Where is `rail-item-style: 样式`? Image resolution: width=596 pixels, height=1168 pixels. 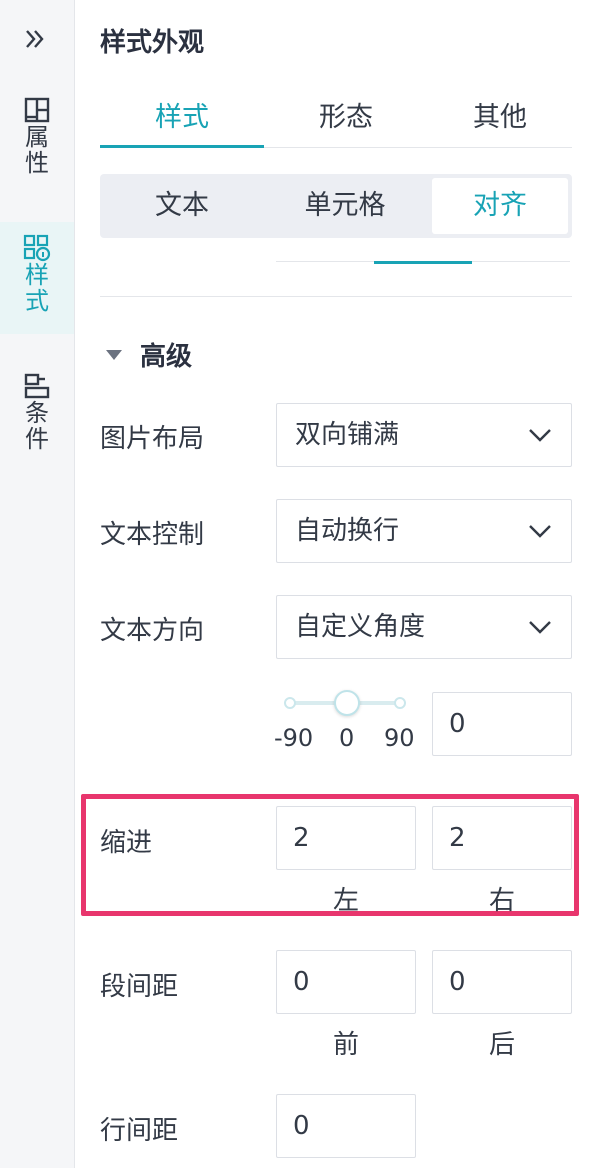
rail-item-style: 样式 is located at coordinates (37, 278).